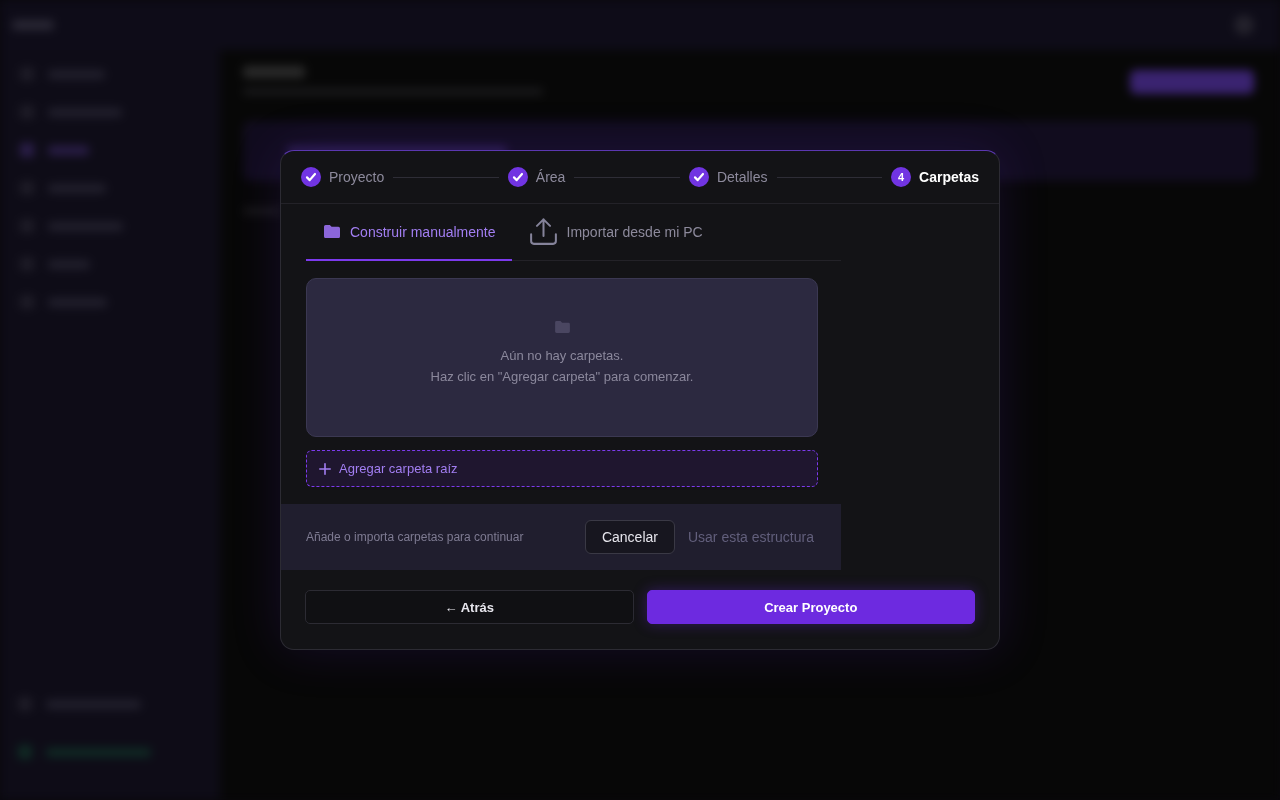  I want to click on upload-icon, so click(543, 231).